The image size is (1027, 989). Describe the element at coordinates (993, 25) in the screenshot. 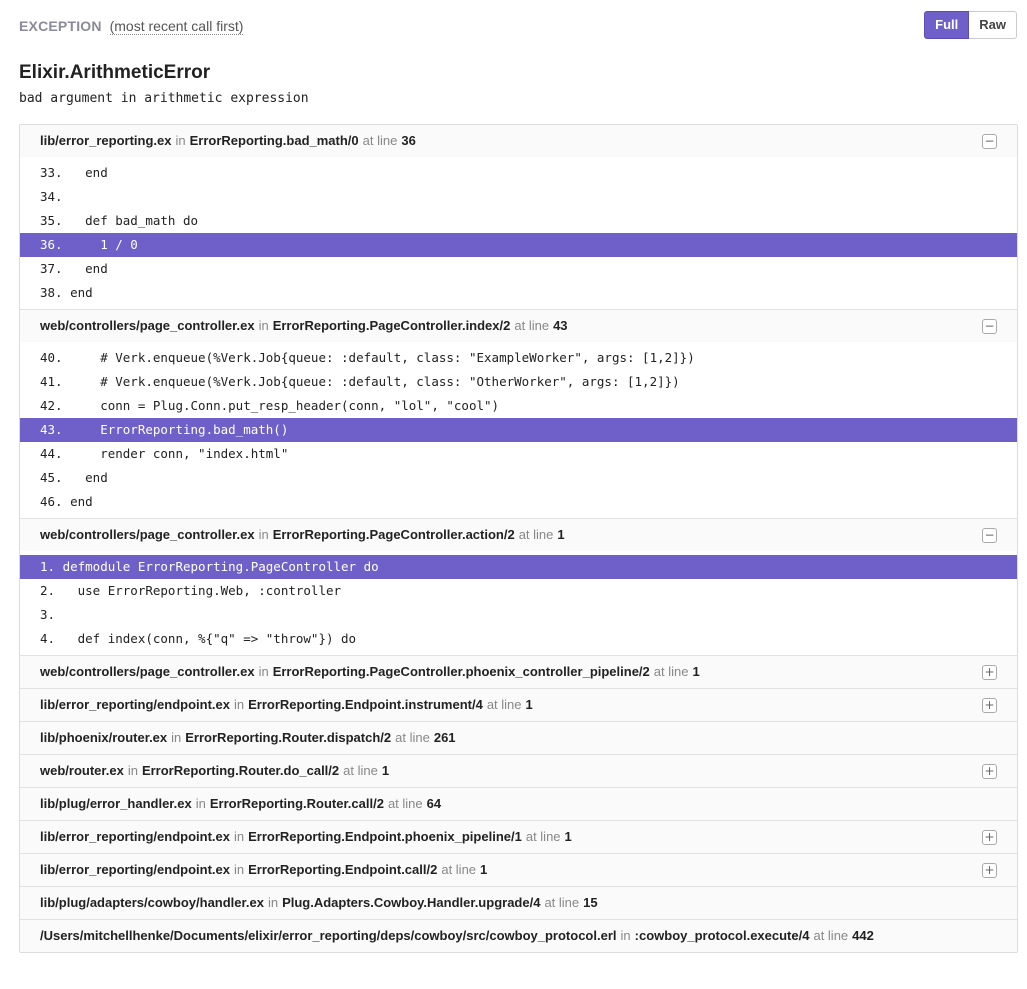

I see `raw-button: Raw` at that location.